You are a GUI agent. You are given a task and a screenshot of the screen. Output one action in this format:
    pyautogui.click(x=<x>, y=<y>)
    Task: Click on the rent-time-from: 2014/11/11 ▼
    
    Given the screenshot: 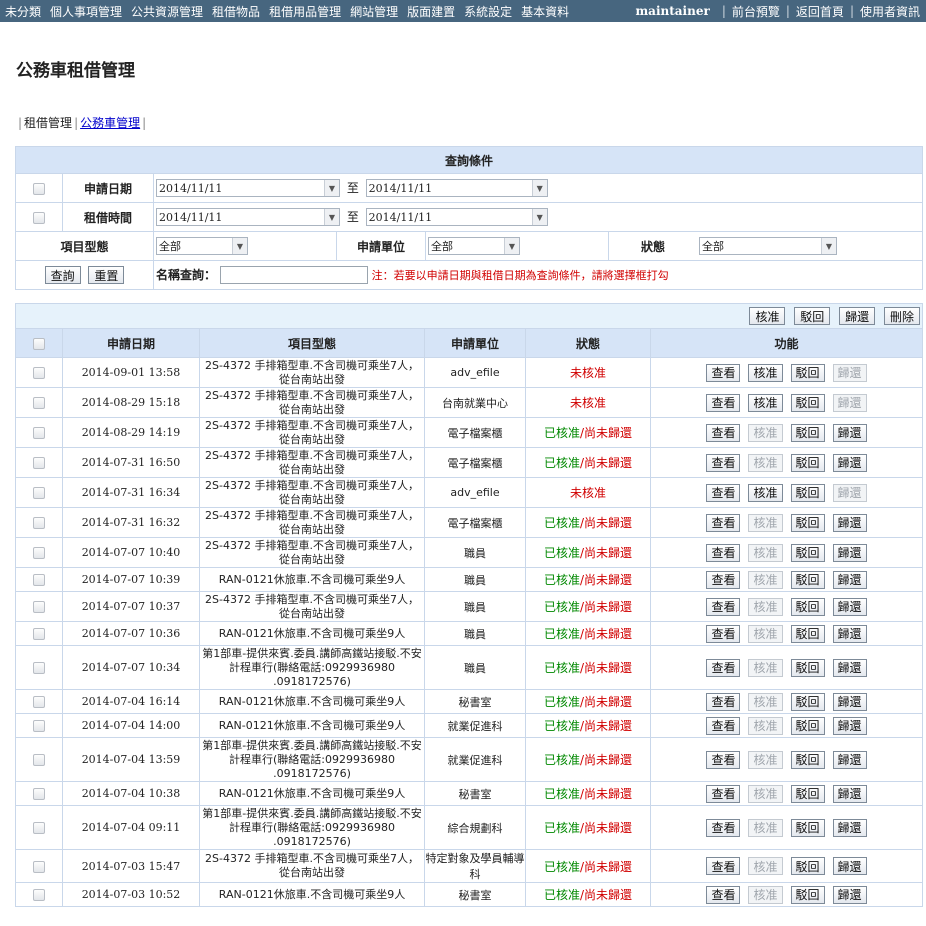 What is the action you would take?
    pyautogui.click(x=248, y=217)
    